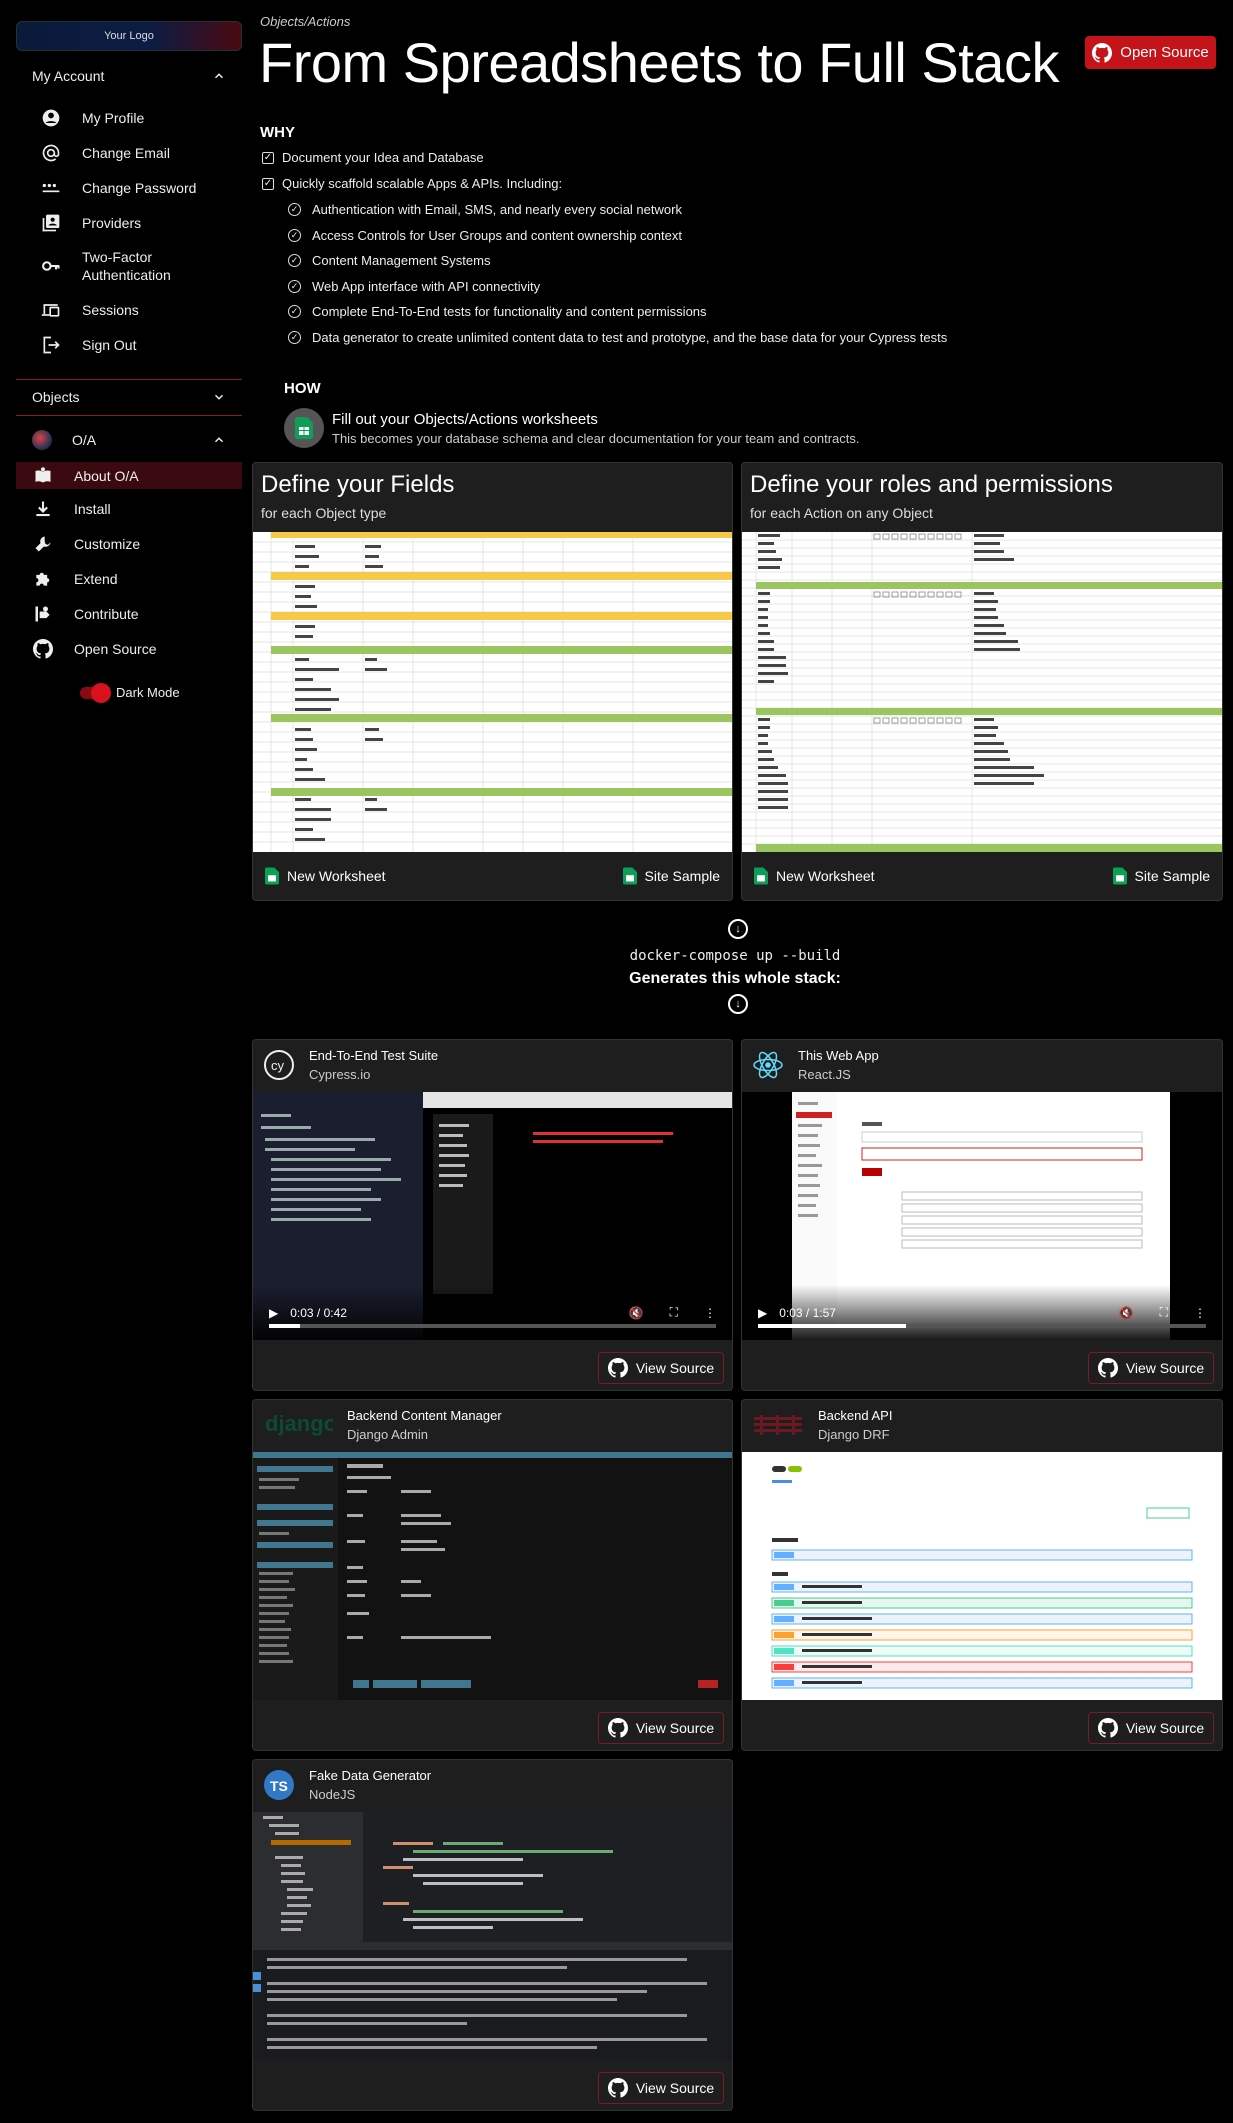  Describe the element at coordinates (1150, 52) in the screenshot. I see `open-source-button: Open Source` at that location.